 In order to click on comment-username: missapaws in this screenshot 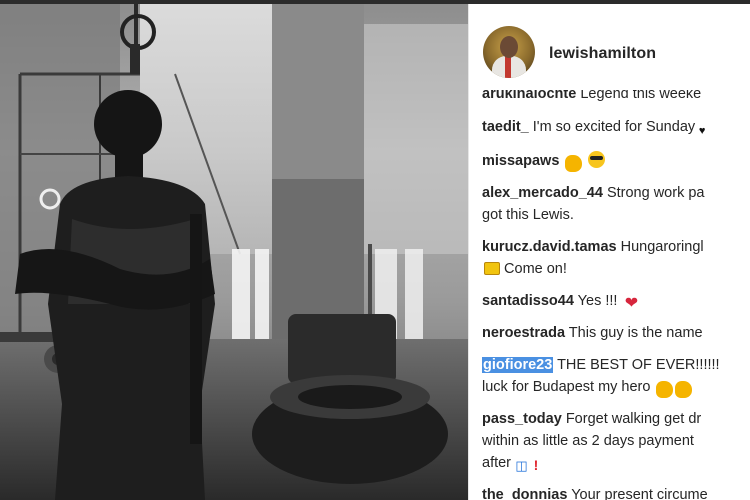, I will do `click(520, 161)`.